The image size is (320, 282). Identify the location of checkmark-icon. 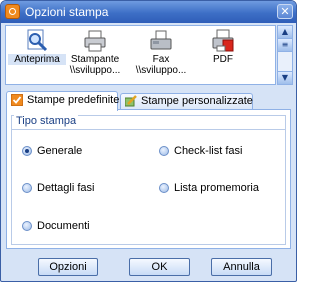
(17, 100).